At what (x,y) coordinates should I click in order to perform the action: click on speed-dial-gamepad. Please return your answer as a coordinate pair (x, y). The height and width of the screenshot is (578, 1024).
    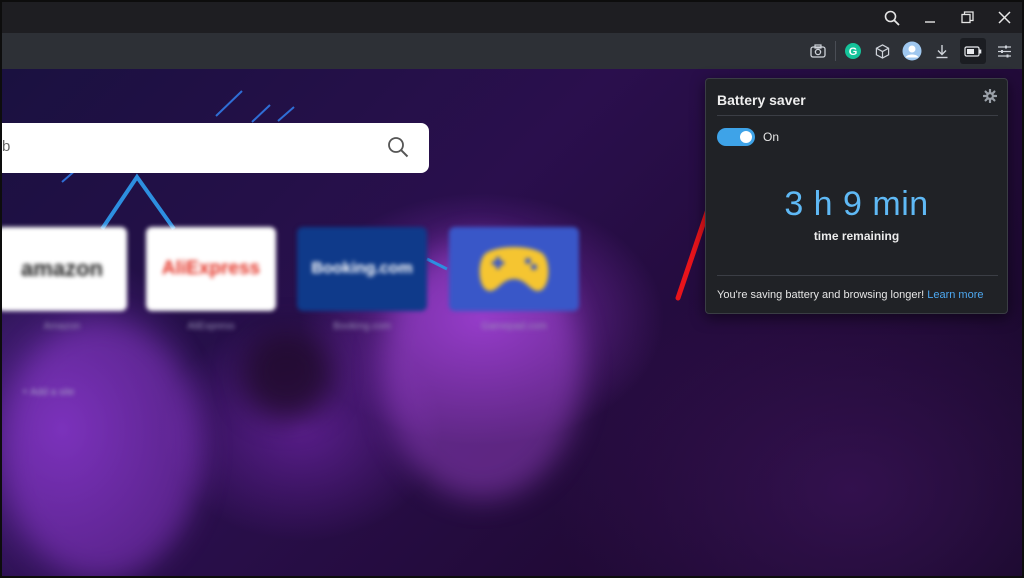
    Looking at the image, I should click on (514, 269).